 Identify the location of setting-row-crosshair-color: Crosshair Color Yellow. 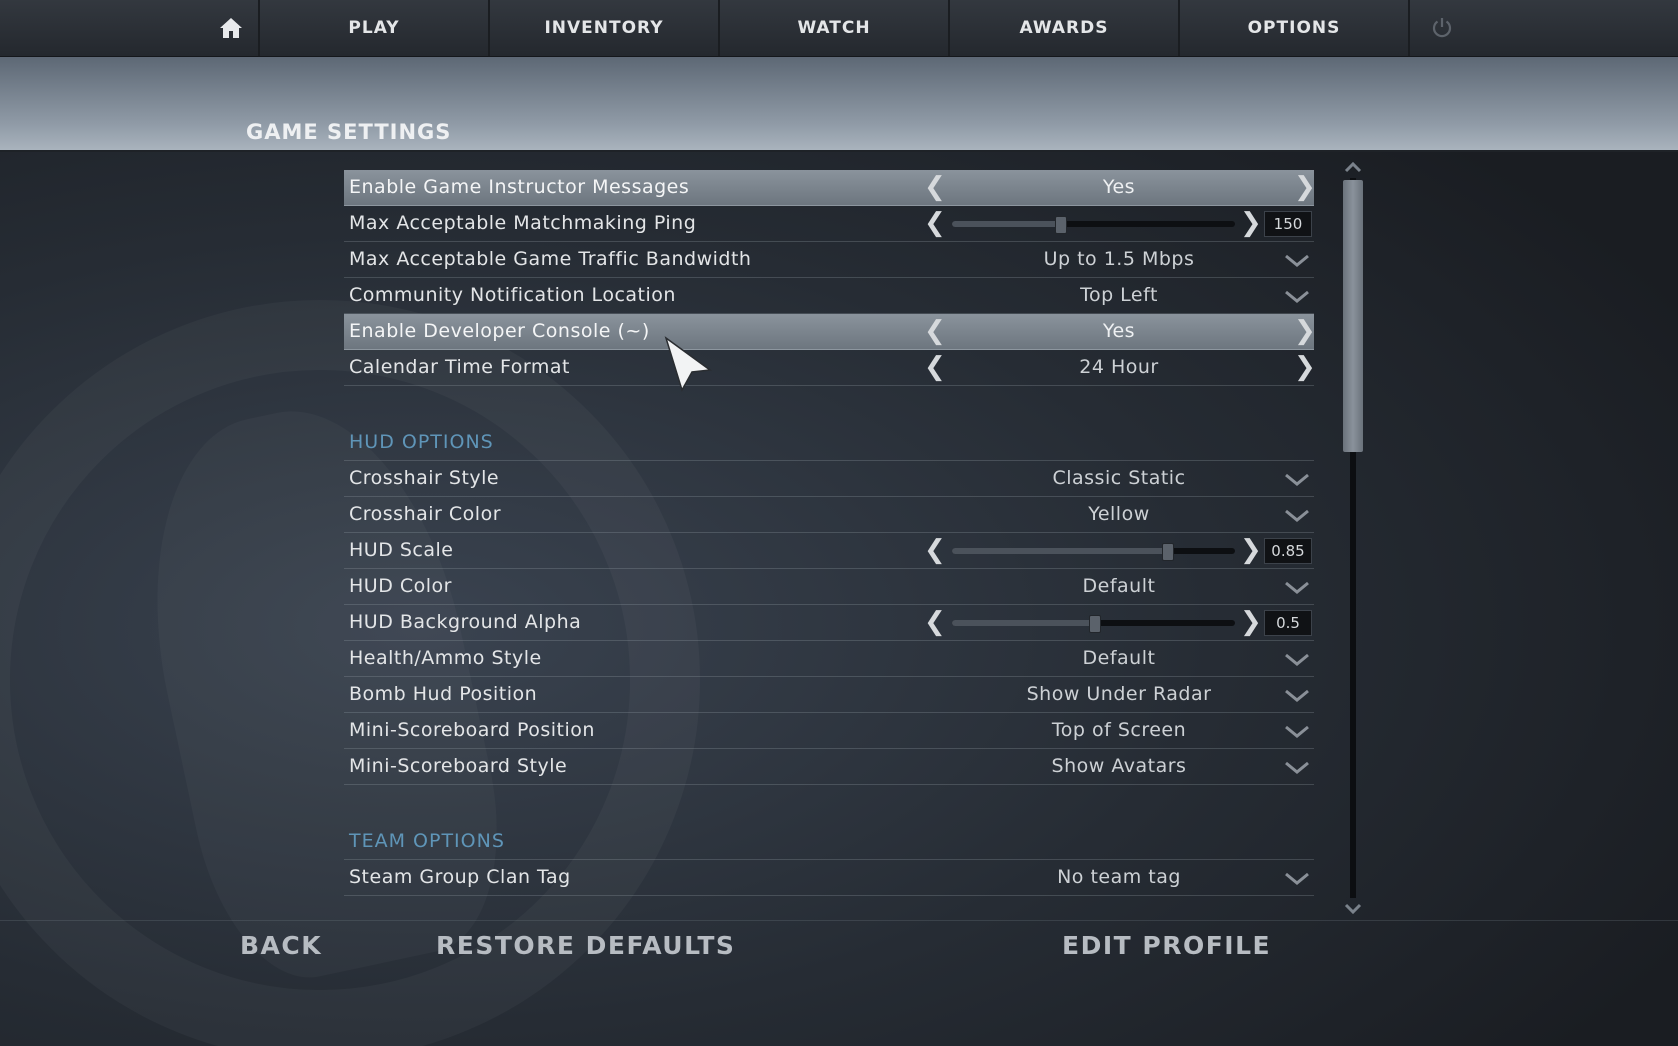
(829, 515).